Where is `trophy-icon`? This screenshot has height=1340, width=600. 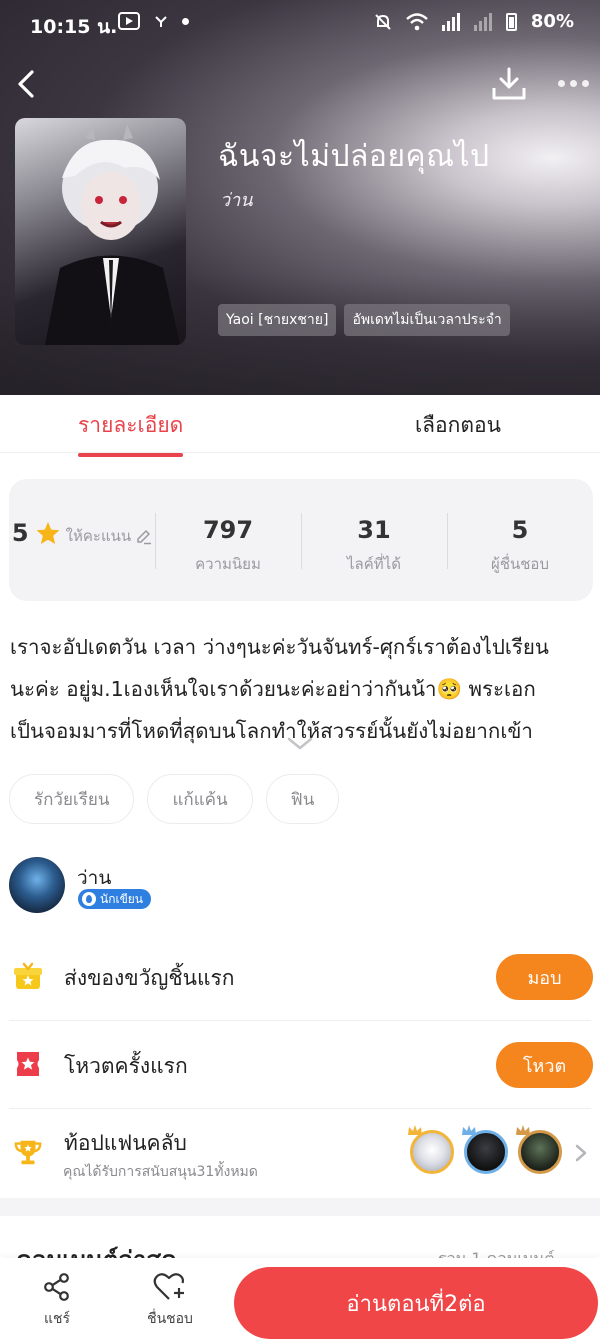 trophy-icon is located at coordinates (28, 1152).